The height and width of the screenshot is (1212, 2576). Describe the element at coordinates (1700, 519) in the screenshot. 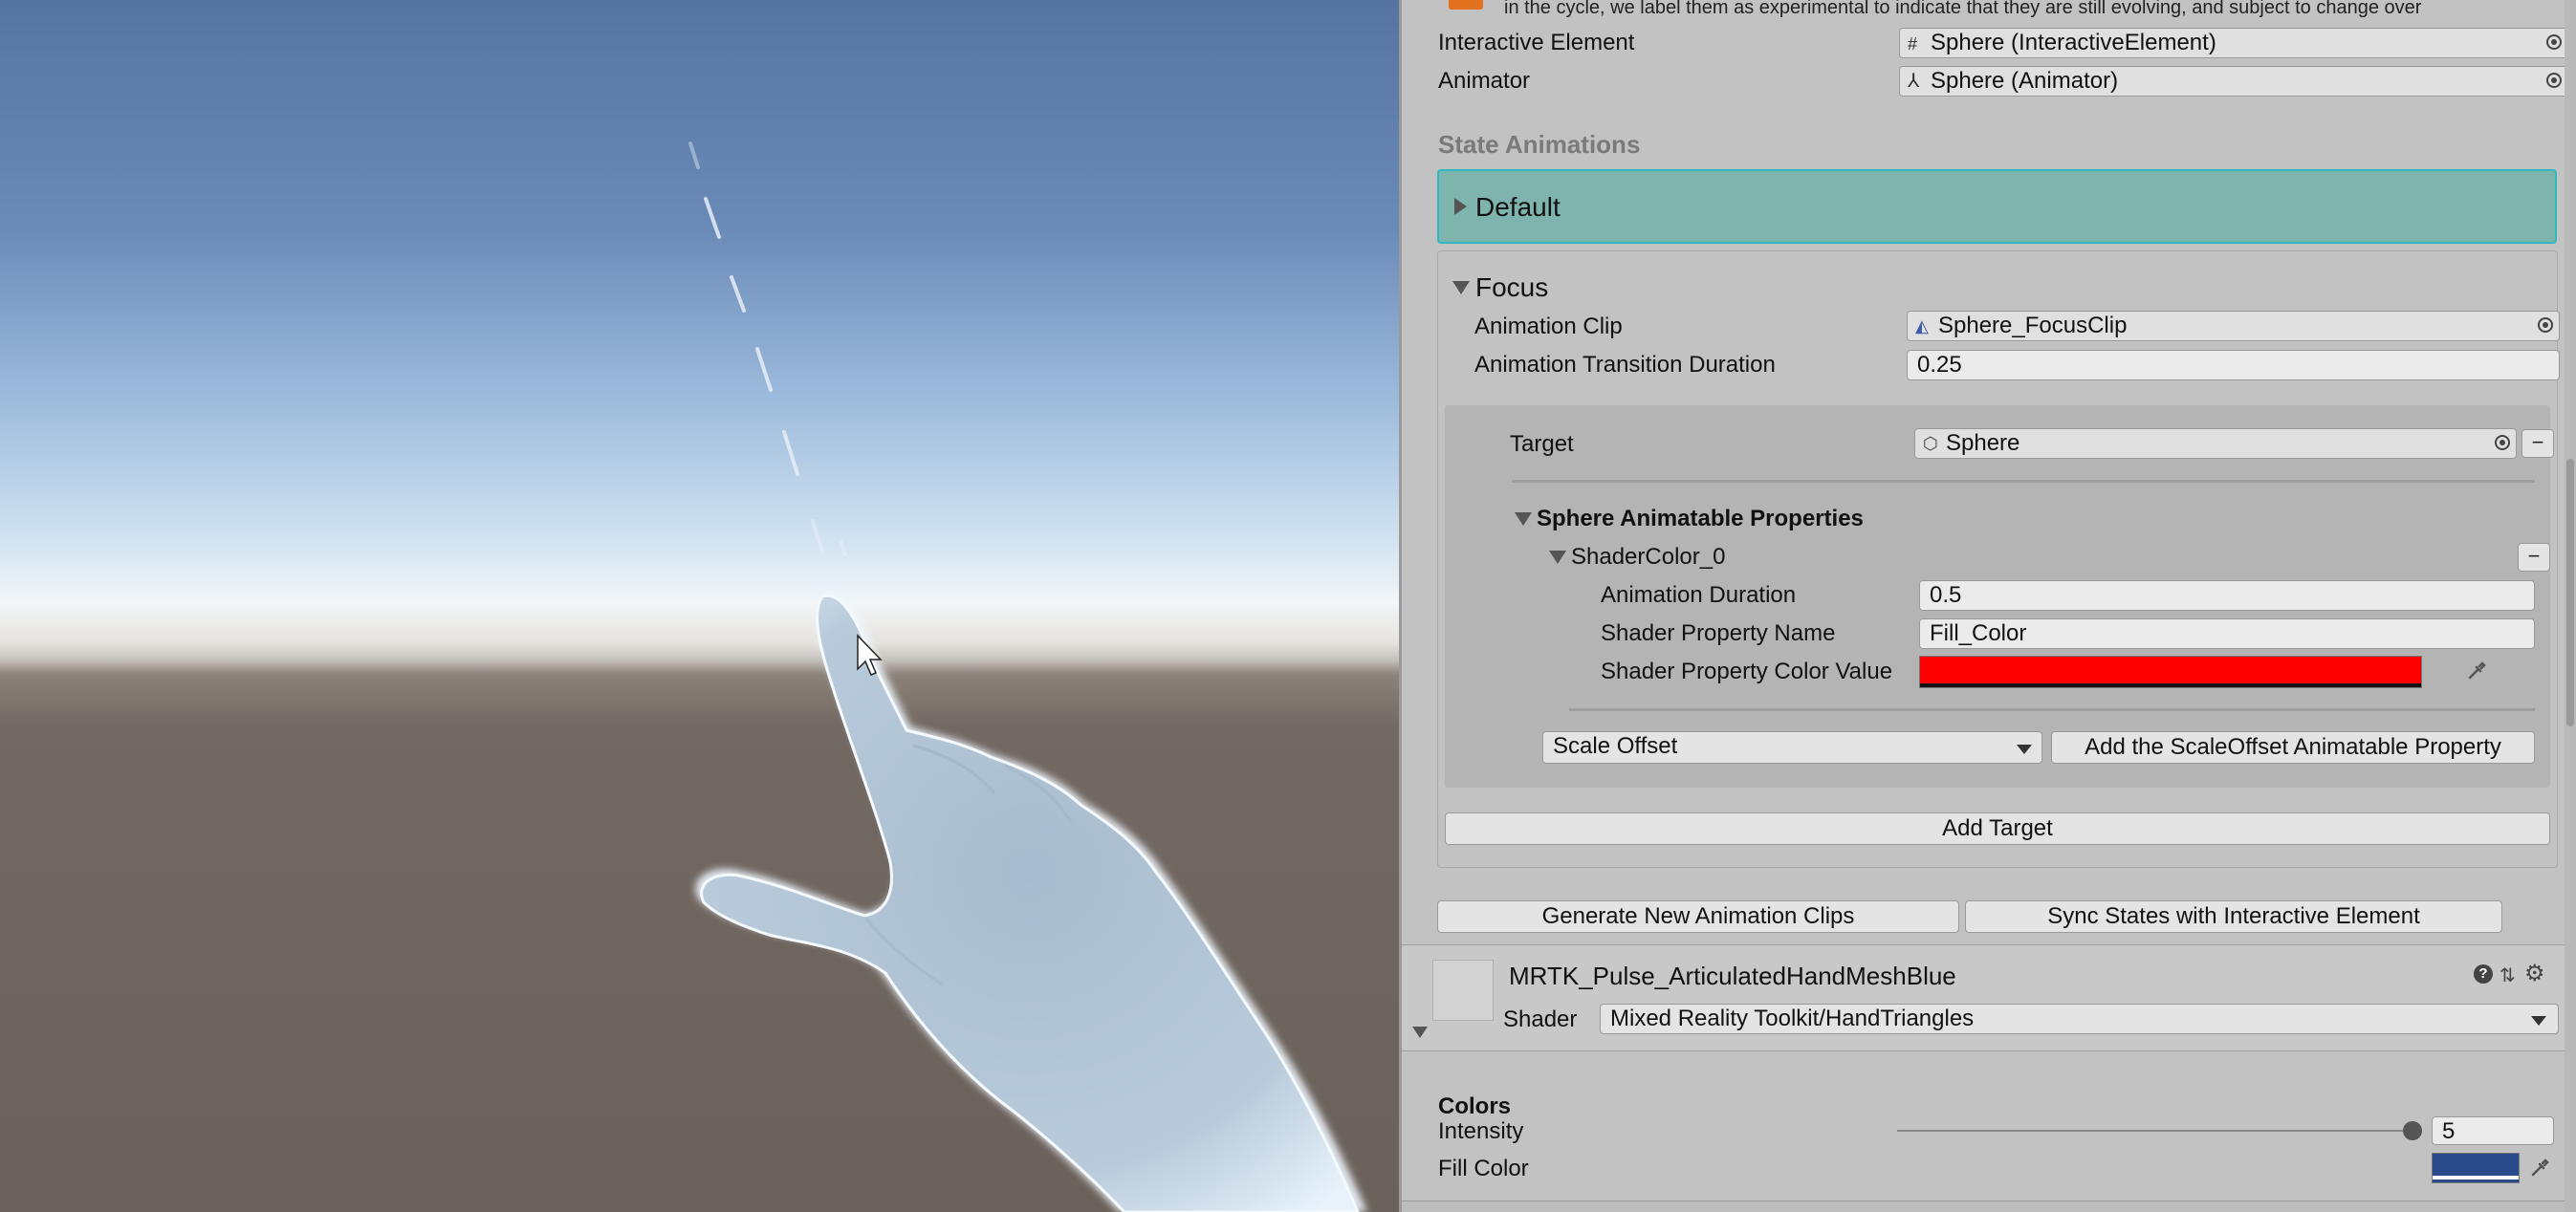

I see `animatable-properties-header: Sphere Animatable Properties` at that location.